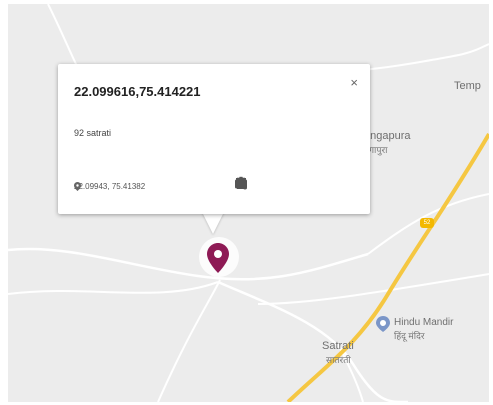  What do you see at coordinates (338, 360) in the screenshot?
I see `map-label-satrati-local: सातरती` at bounding box center [338, 360].